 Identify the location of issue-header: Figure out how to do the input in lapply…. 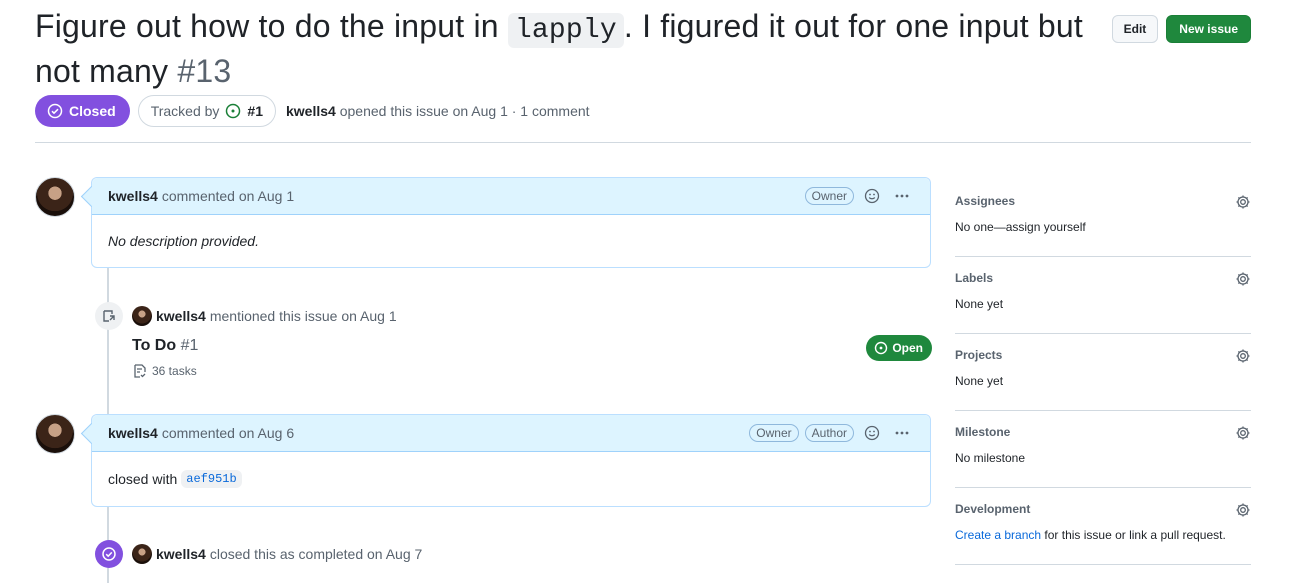
(643, 48).